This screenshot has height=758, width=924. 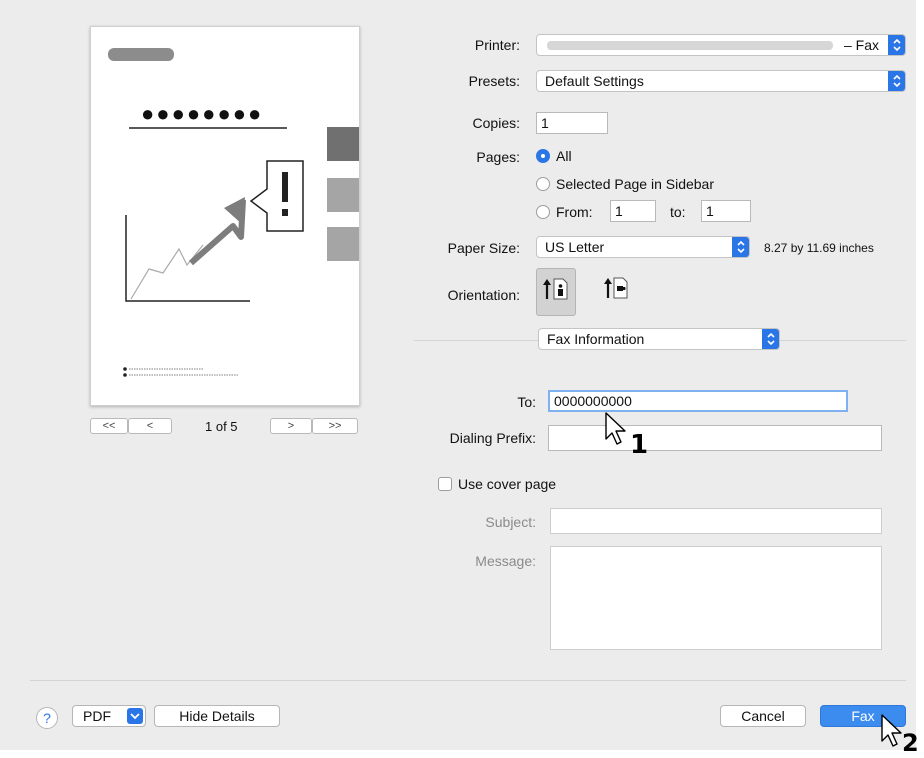 What do you see at coordinates (861, 45) in the screenshot?
I see `printer-value: – Fax` at bounding box center [861, 45].